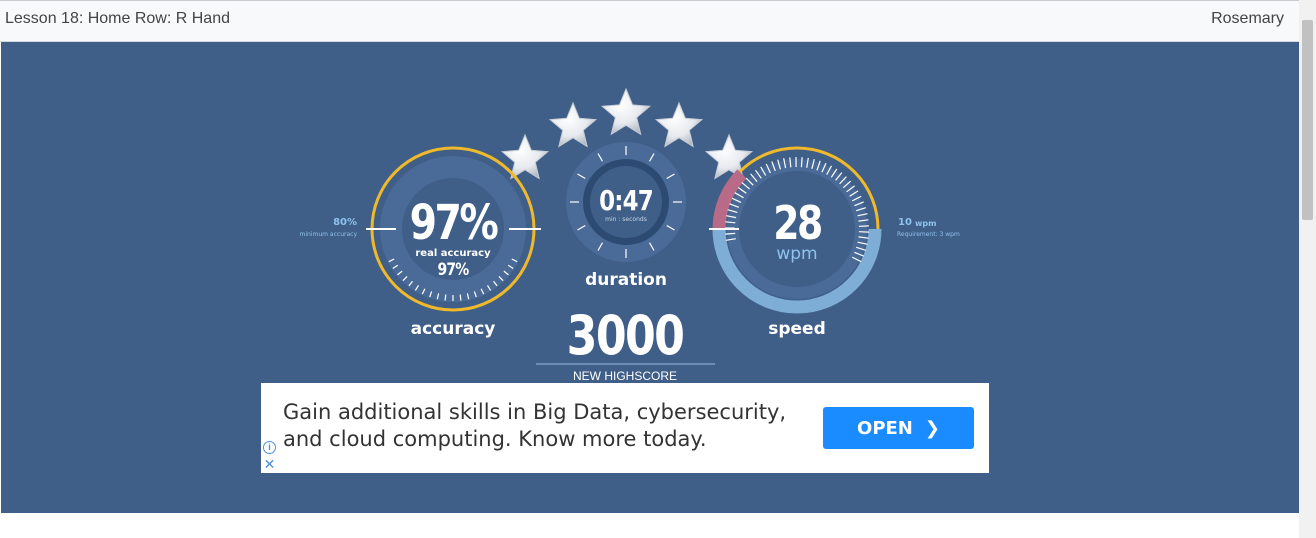 The width and height of the screenshot is (1316, 538). What do you see at coordinates (624, 376) in the screenshot?
I see `score-caption: NEW HIGHSCORE` at bounding box center [624, 376].